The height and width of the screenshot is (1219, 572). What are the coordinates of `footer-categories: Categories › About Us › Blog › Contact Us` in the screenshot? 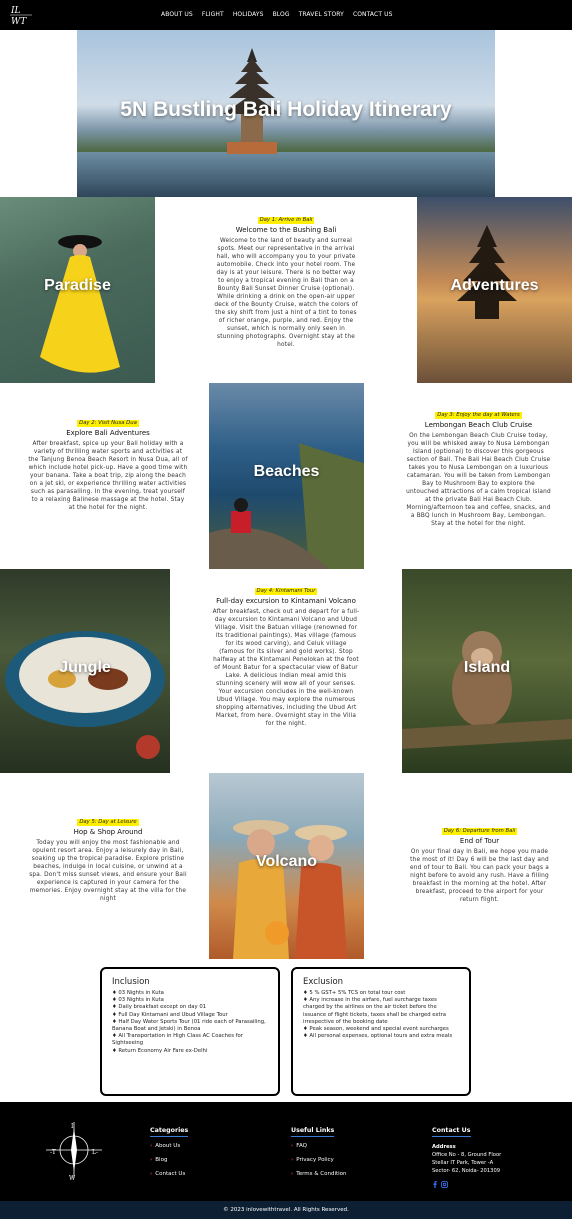 It's located at (169, 1151).